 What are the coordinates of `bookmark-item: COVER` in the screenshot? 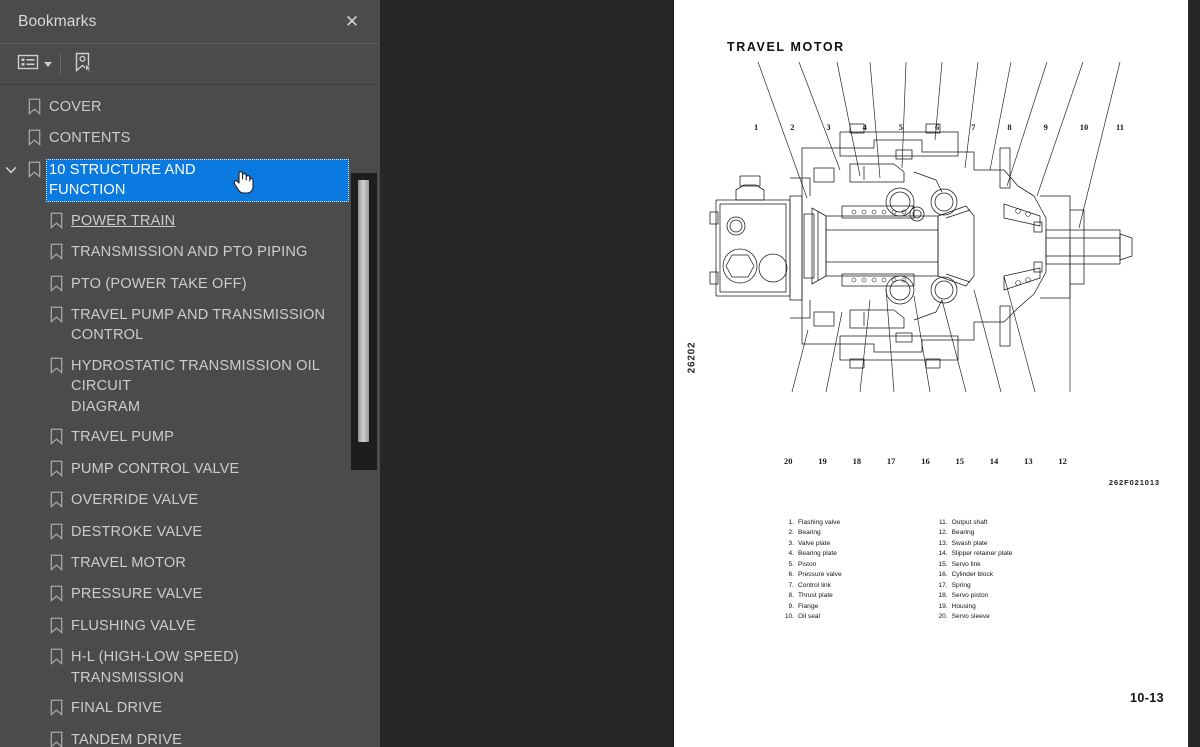 It's located at (189, 107).